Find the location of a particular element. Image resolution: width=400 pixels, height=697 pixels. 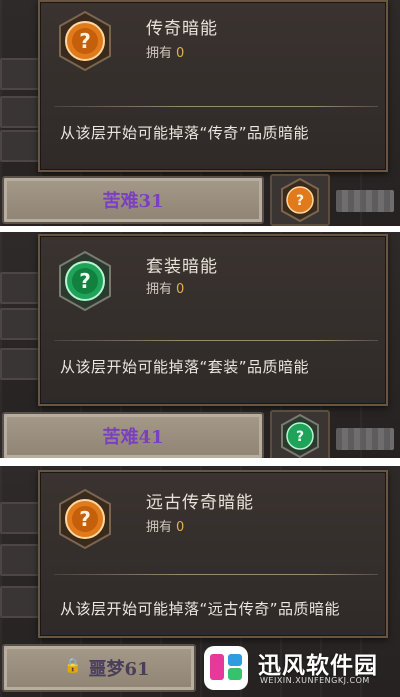

tooltip-title: 传奇暗能 is located at coordinates (182, 29).